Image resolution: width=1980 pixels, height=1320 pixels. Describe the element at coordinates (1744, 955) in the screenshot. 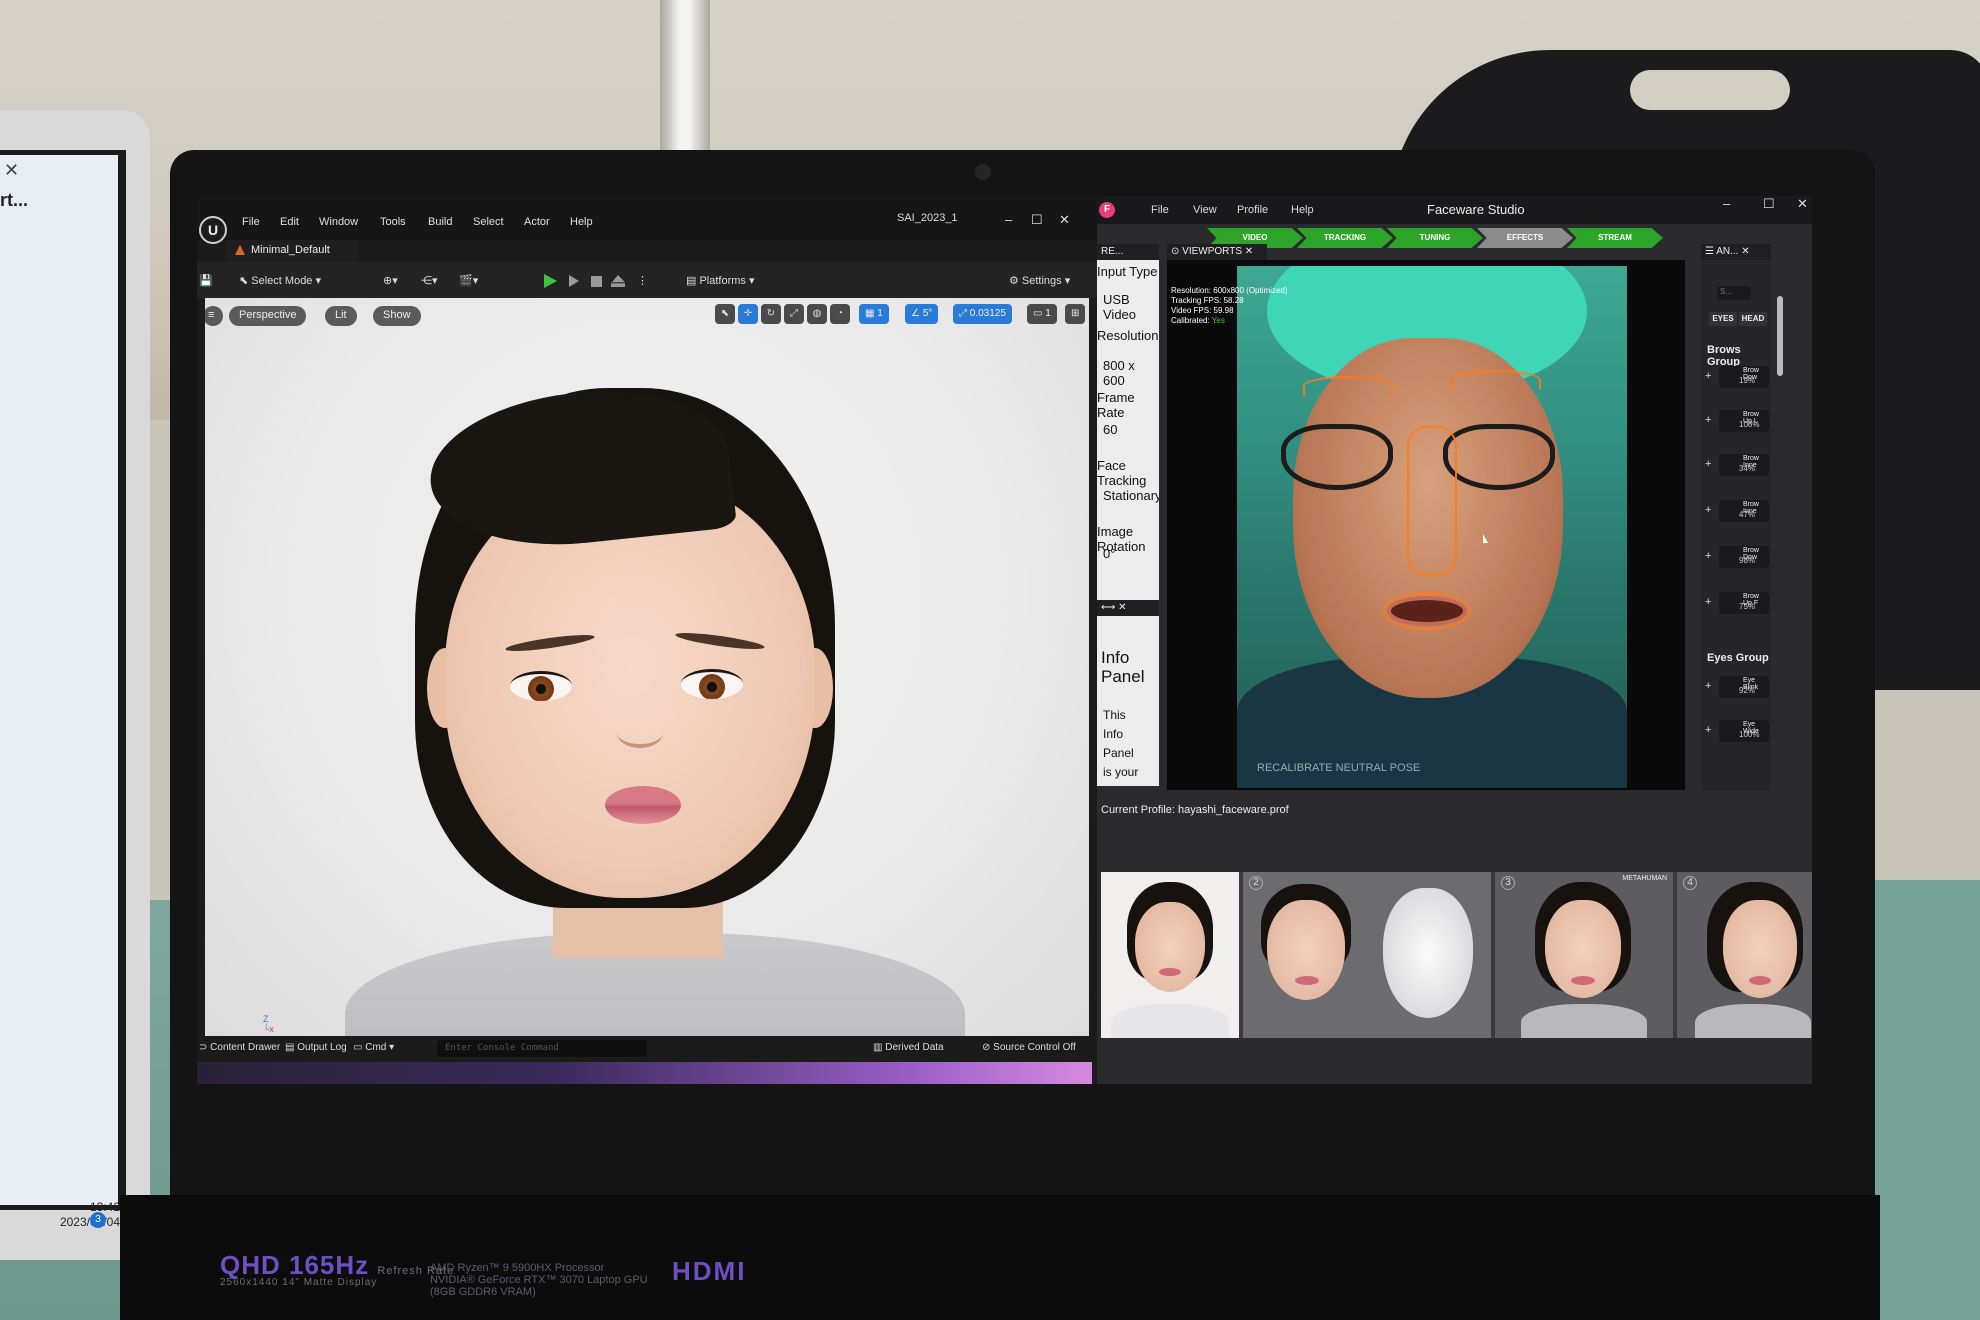

I see `thumbnail: 4` at that location.